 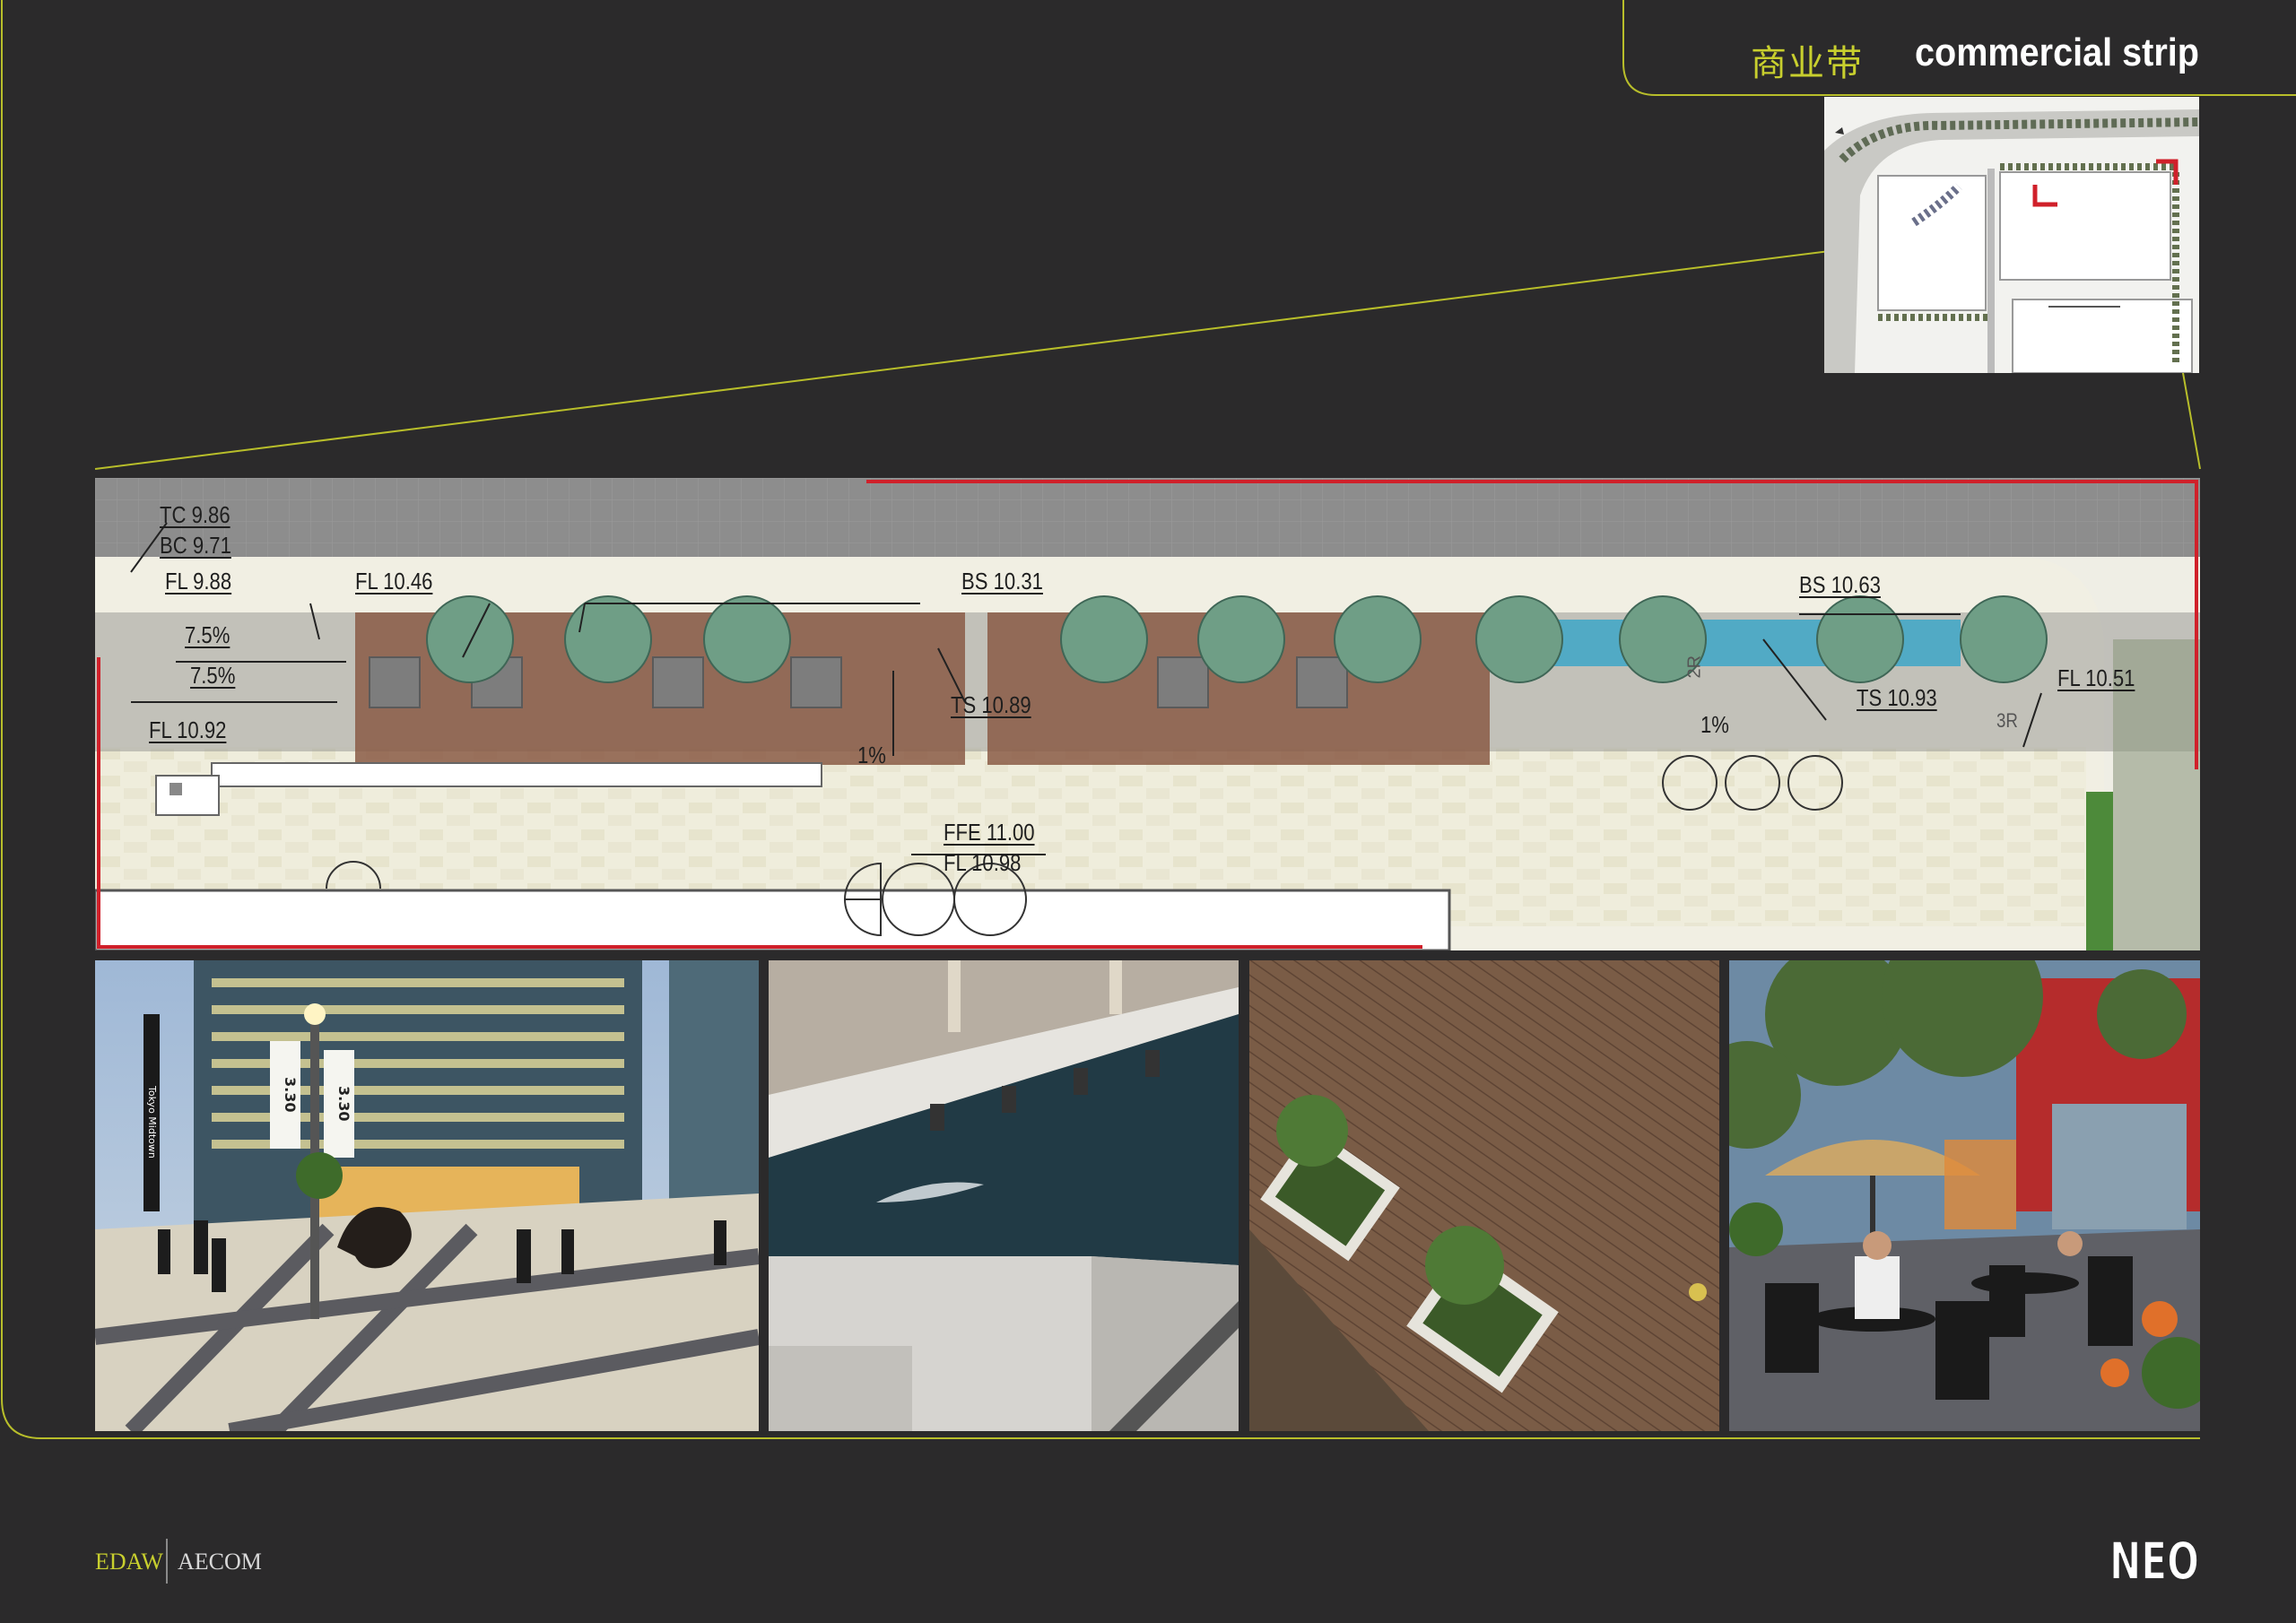 What do you see at coordinates (983, 862) in the screenshot?
I see `label-fl-4: FL 10.98` at bounding box center [983, 862].